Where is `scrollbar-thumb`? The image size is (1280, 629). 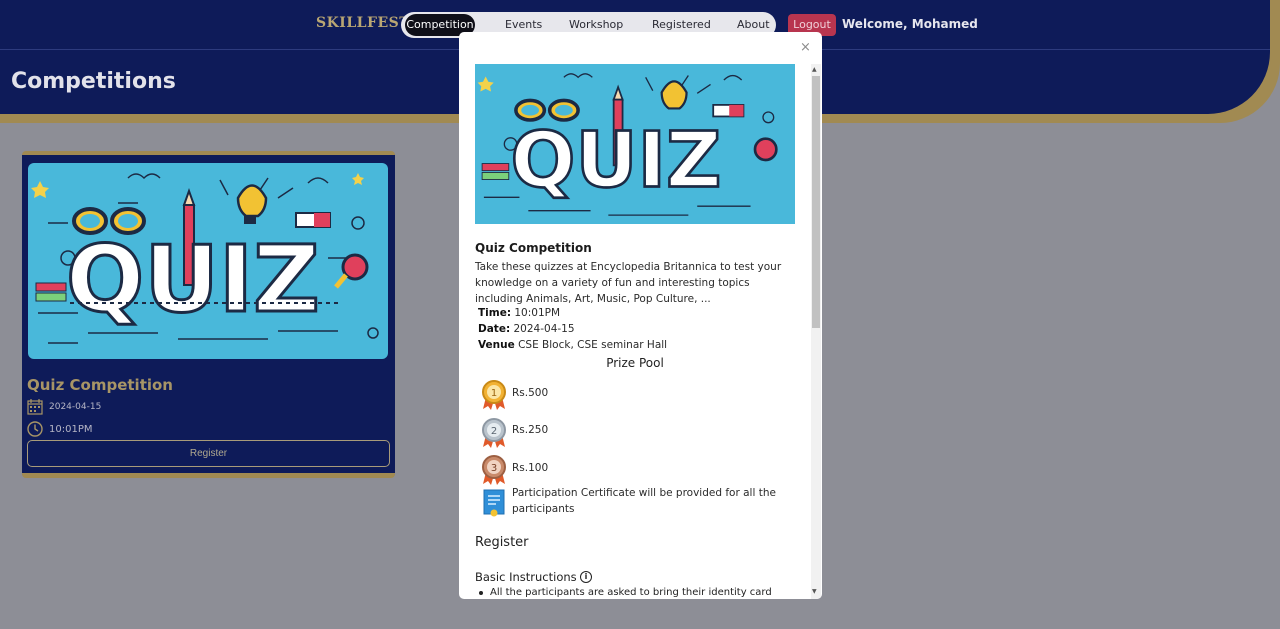
scrollbar-thumb is located at coordinates (816, 202).